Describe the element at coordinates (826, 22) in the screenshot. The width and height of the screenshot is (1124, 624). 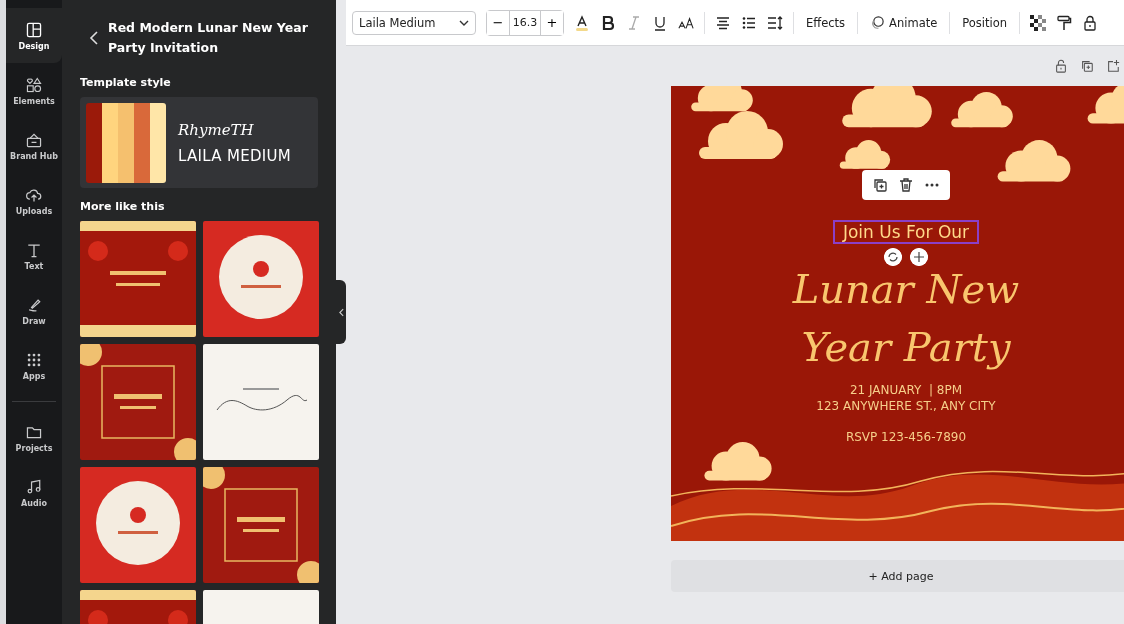
I see `effects-button: Effects` at that location.